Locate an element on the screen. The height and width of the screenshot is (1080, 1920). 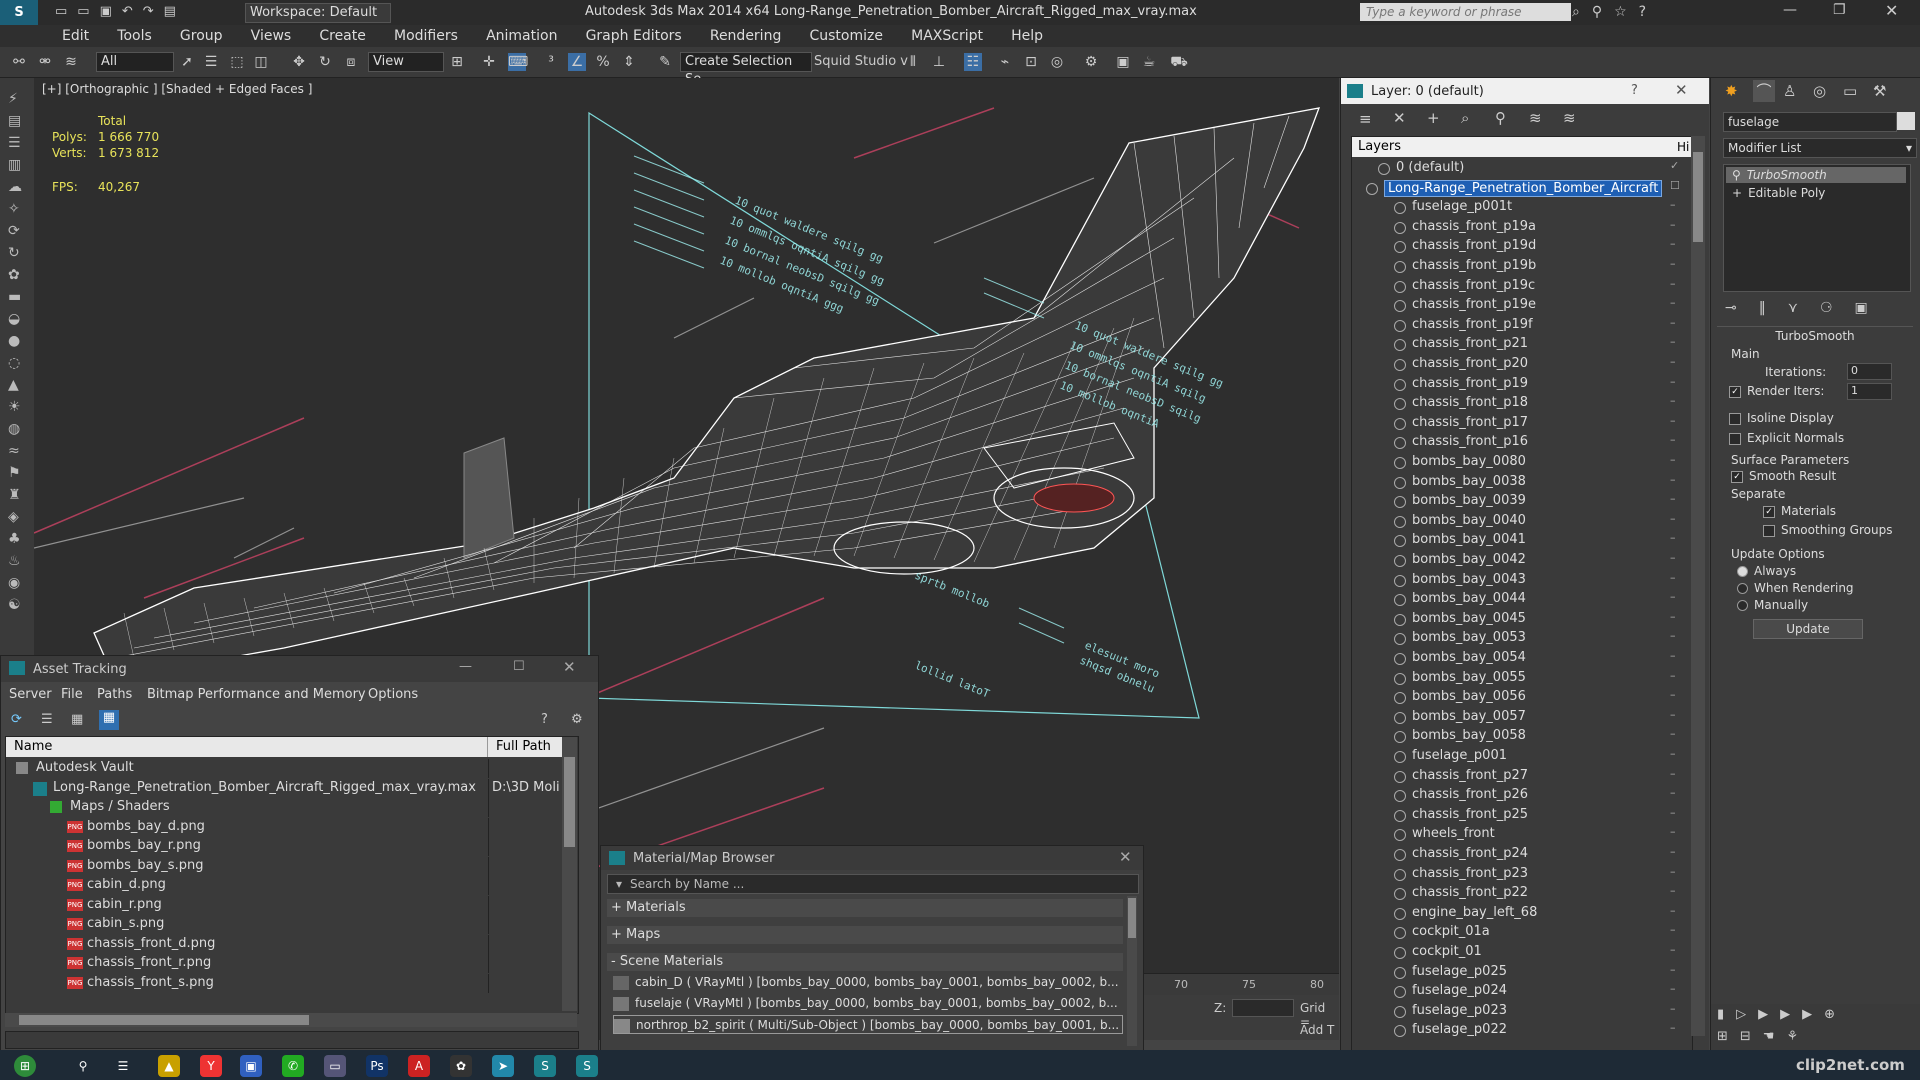
select-in-layer-icon: ⌕ is located at coordinates (1465, 118).